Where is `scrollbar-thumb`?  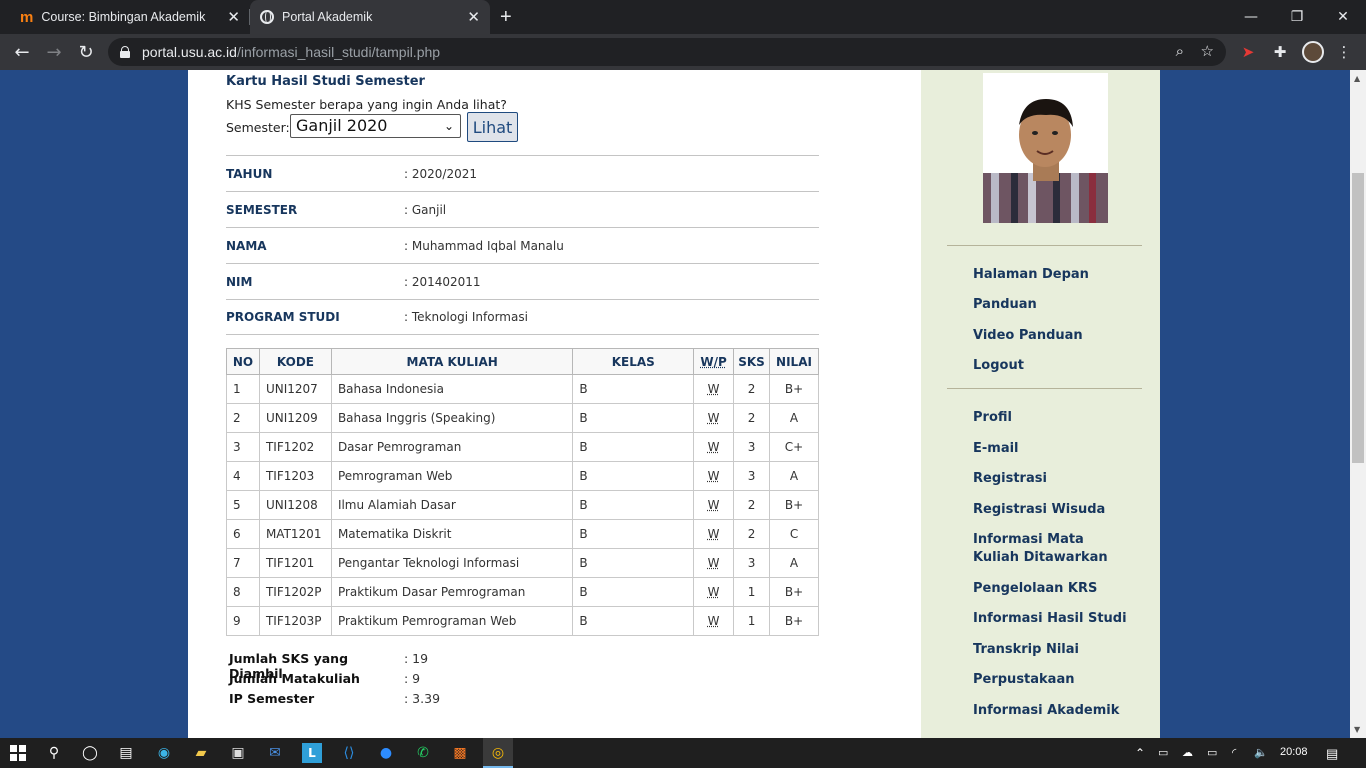
scrollbar-thumb is located at coordinates (1358, 318).